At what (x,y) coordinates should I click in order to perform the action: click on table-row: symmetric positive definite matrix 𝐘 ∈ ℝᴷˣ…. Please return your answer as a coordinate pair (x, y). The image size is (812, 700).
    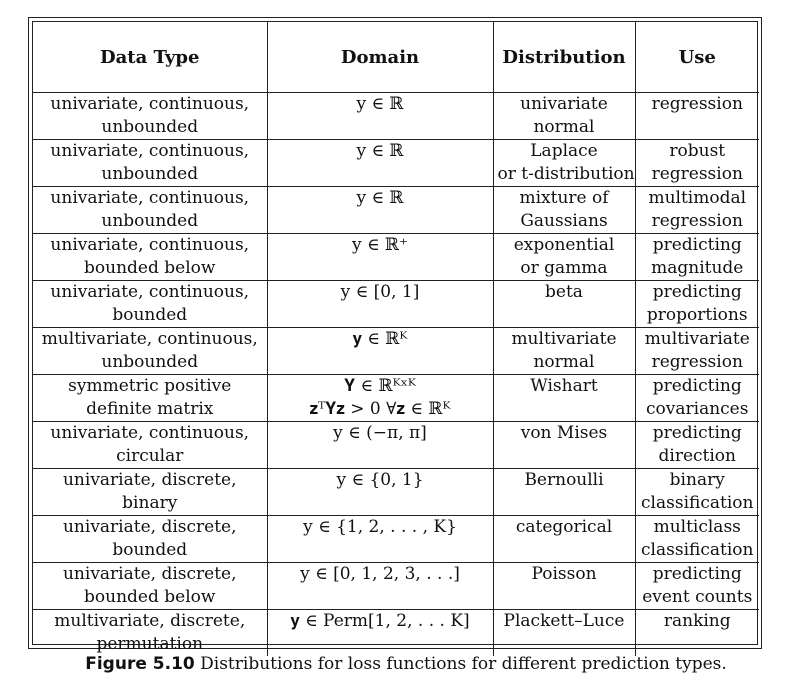
    Looking at the image, I should click on (396, 398).